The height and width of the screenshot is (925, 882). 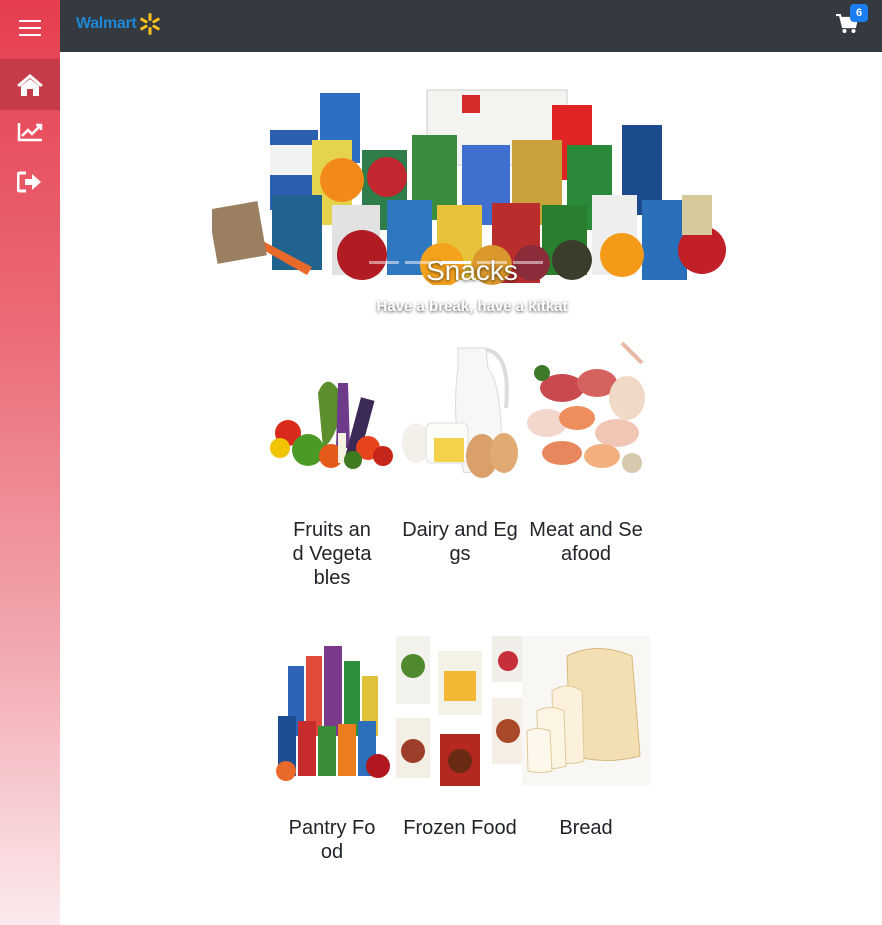 What do you see at coordinates (332, 840) in the screenshot?
I see `category-label: Pantry Food` at bounding box center [332, 840].